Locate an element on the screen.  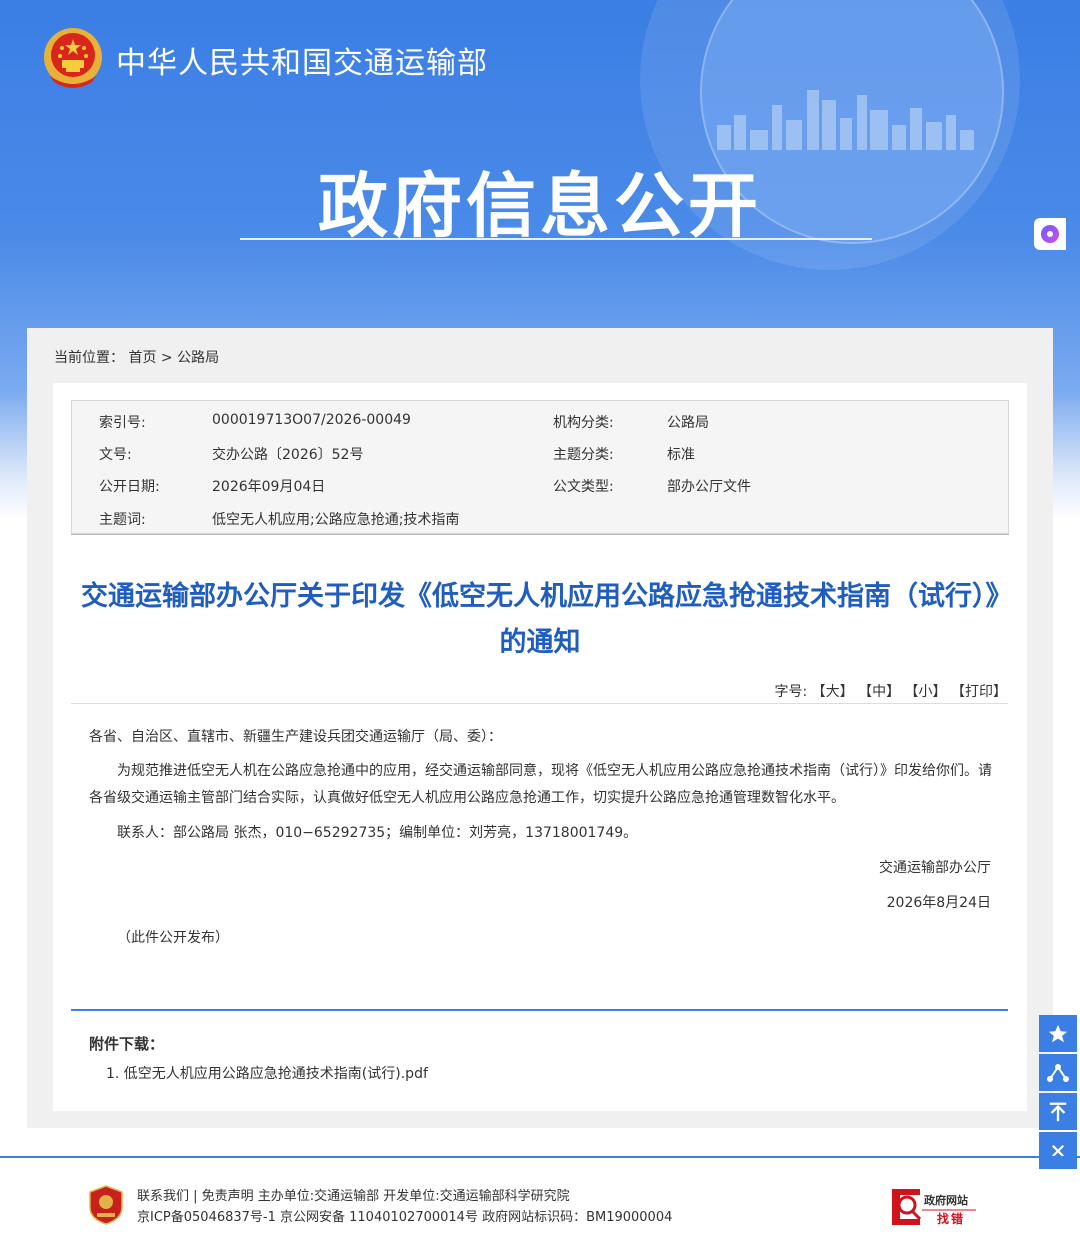
report-title: 政府网站 is located at coordinates (946, 1200).